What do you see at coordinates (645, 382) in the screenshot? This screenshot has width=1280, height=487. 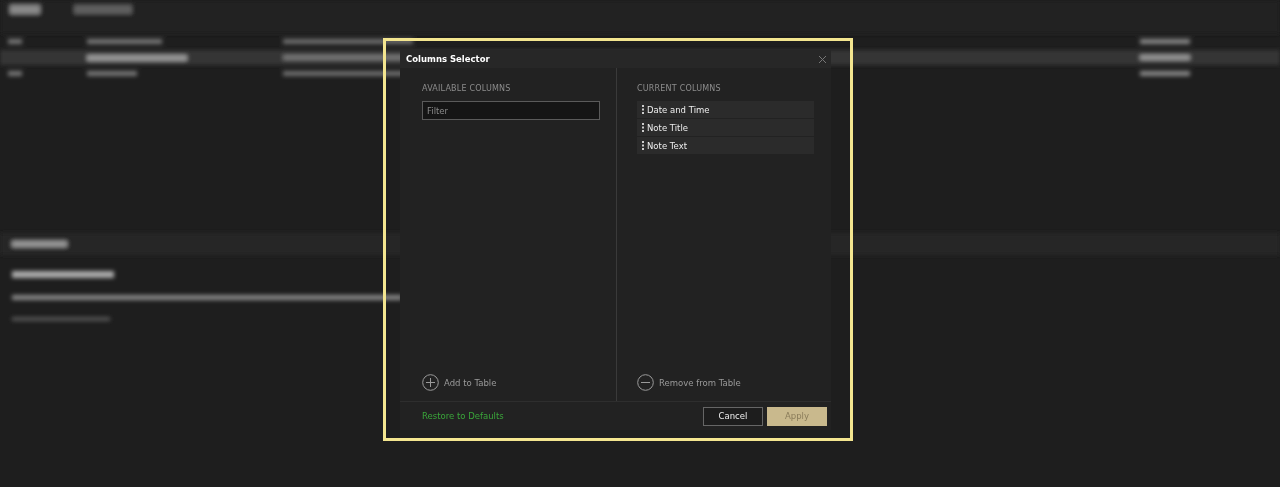 I see `minus-circle-icon` at bounding box center [645, 382].